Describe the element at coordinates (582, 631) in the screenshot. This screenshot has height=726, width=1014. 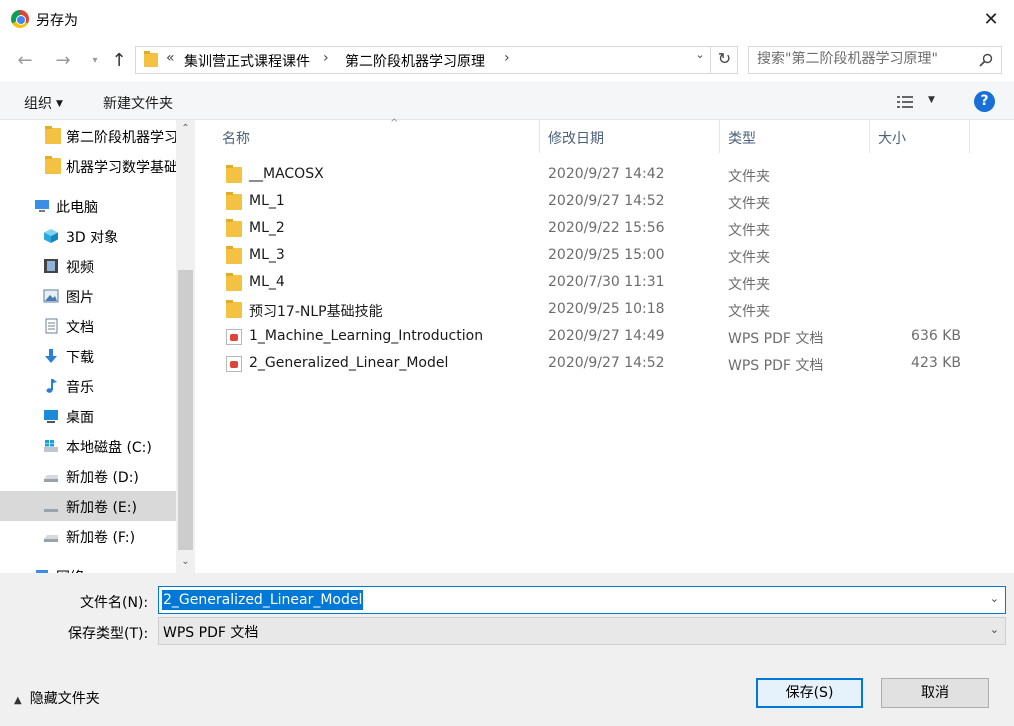
I see `save-type-select: WPS PDF 文档 ⌄` at that location.